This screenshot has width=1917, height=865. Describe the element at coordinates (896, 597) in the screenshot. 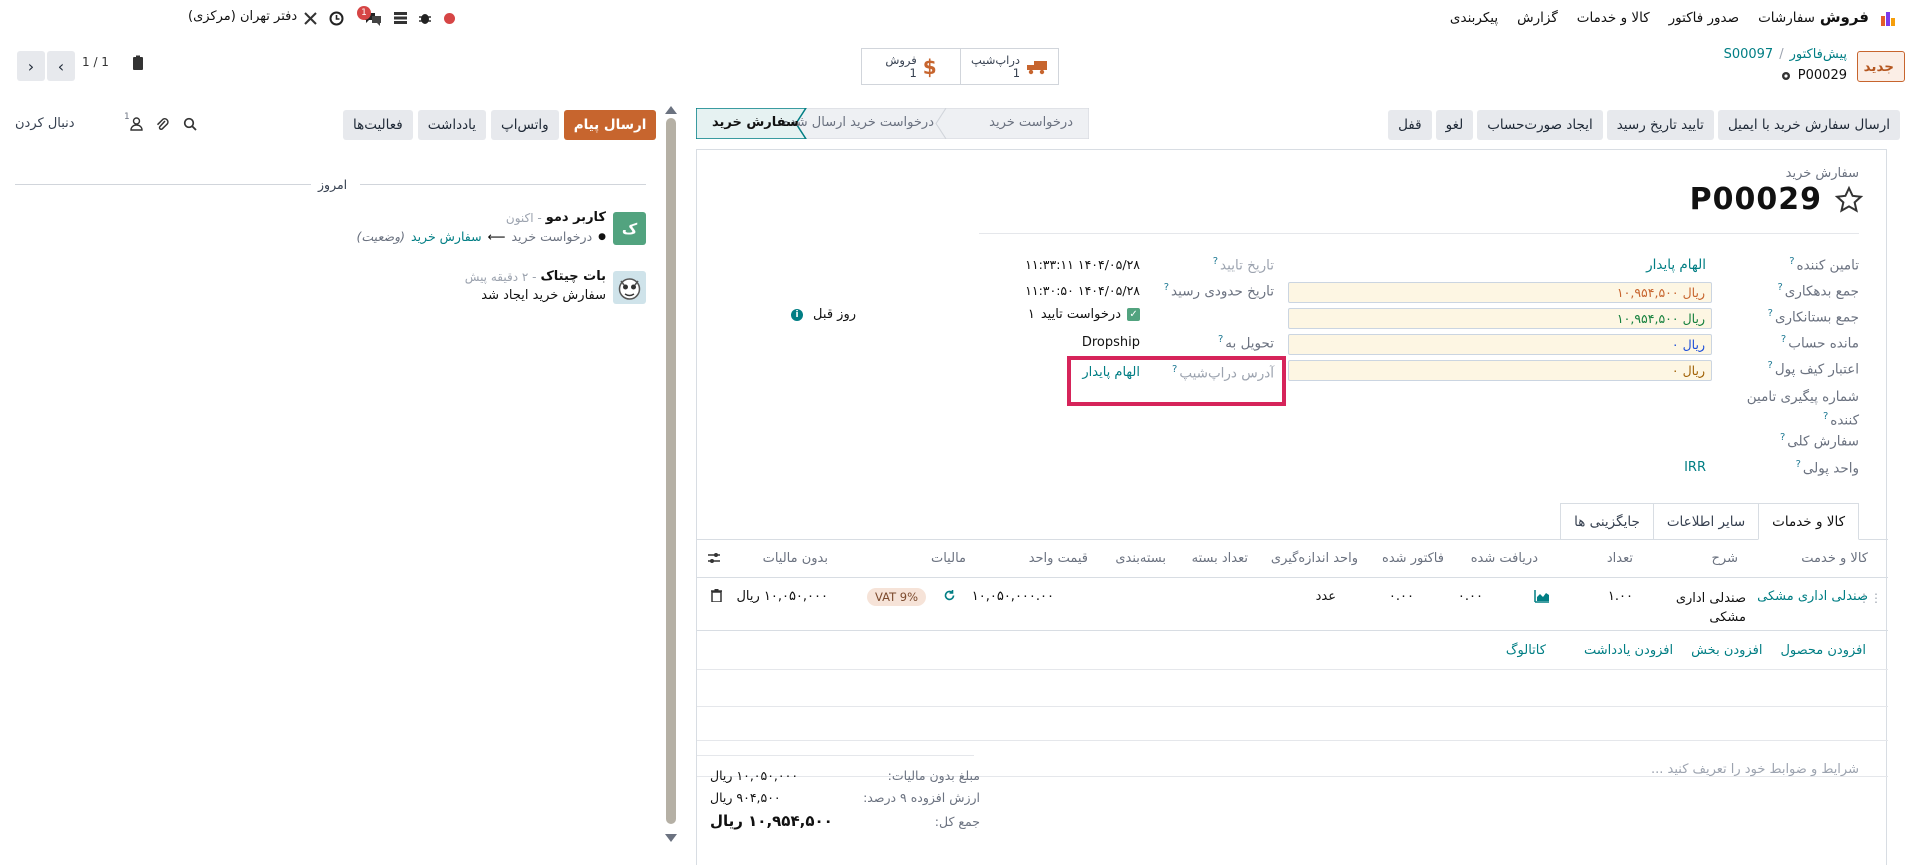

I see `line-tax-badge: VAT 9%` at that location.